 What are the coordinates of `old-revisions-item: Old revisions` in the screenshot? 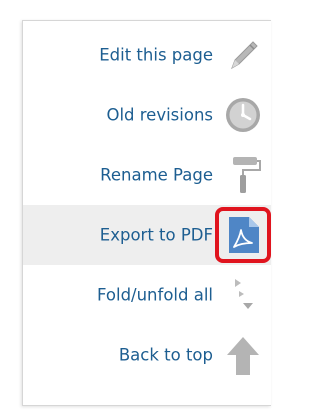 It's located at (147, 115).